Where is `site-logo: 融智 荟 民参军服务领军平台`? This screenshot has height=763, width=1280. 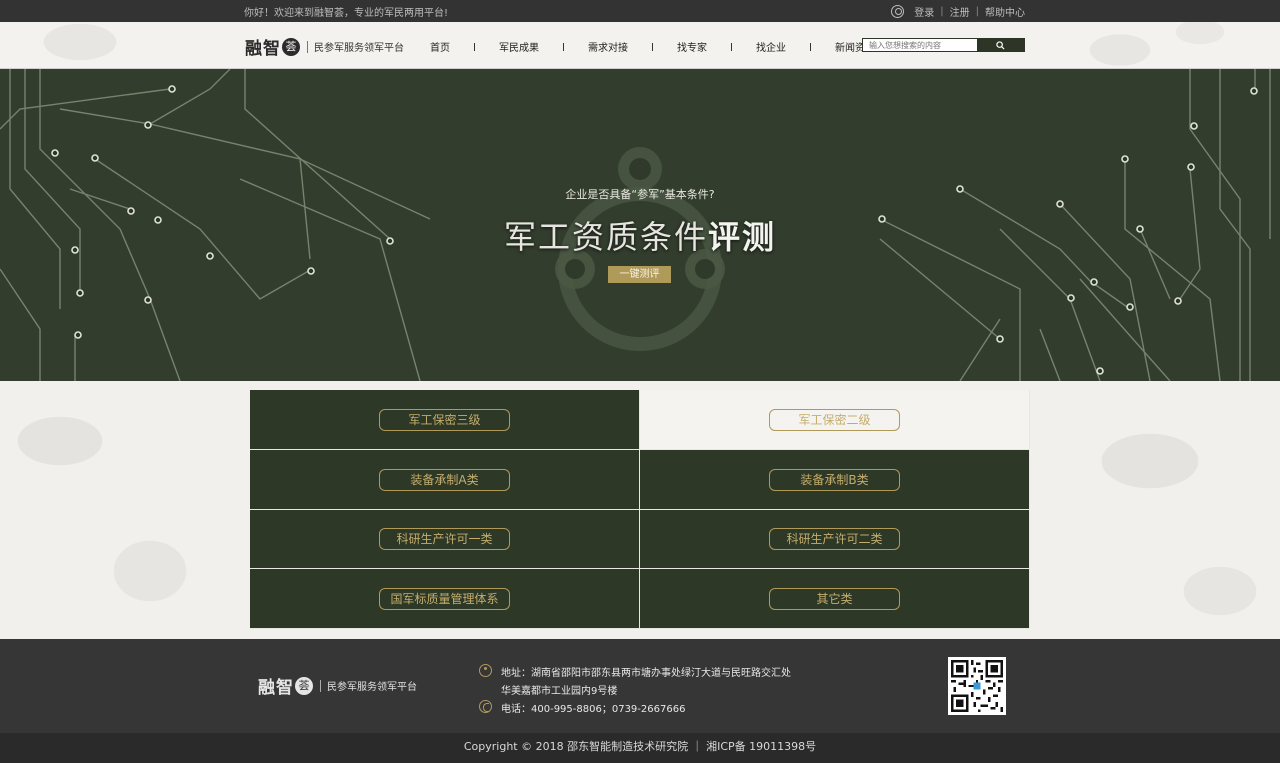 site-logo: 融智 荟 民参军服务领军平台 is located at coordinates (324, 46).